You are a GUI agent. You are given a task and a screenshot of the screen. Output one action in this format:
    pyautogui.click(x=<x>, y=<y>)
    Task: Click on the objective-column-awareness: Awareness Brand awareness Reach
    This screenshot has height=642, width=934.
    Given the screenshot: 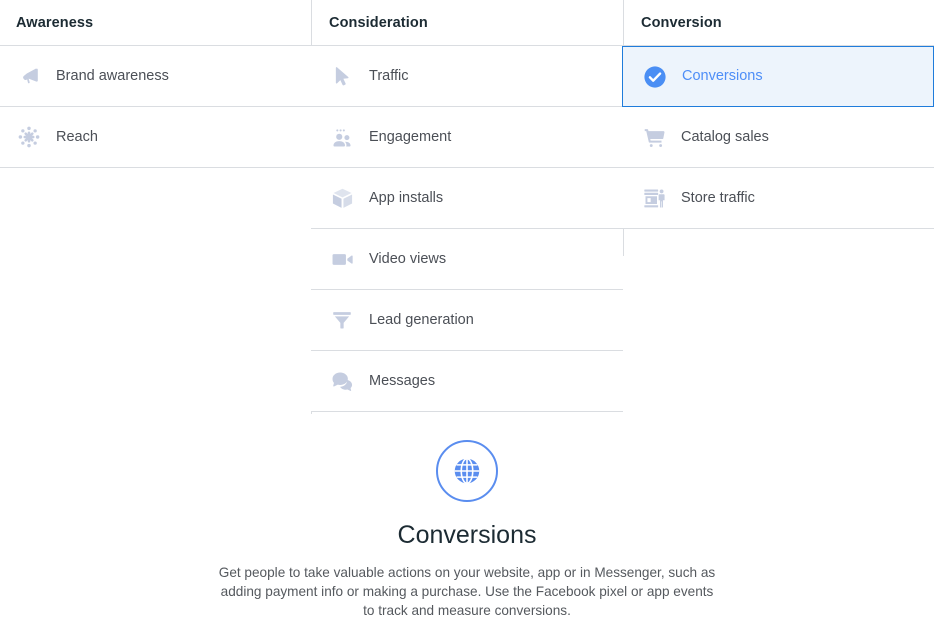 What is the action you would take?
    pyautogui.click(x=155, y=84)
    